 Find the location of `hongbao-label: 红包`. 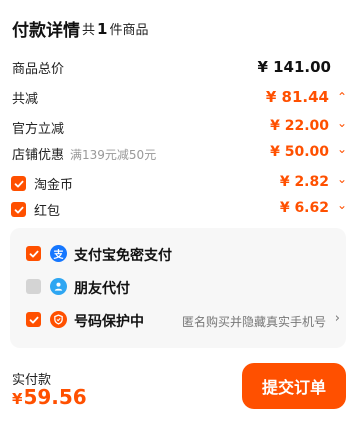

hongbao-label: 红包 is located at coordinates (47, 211).